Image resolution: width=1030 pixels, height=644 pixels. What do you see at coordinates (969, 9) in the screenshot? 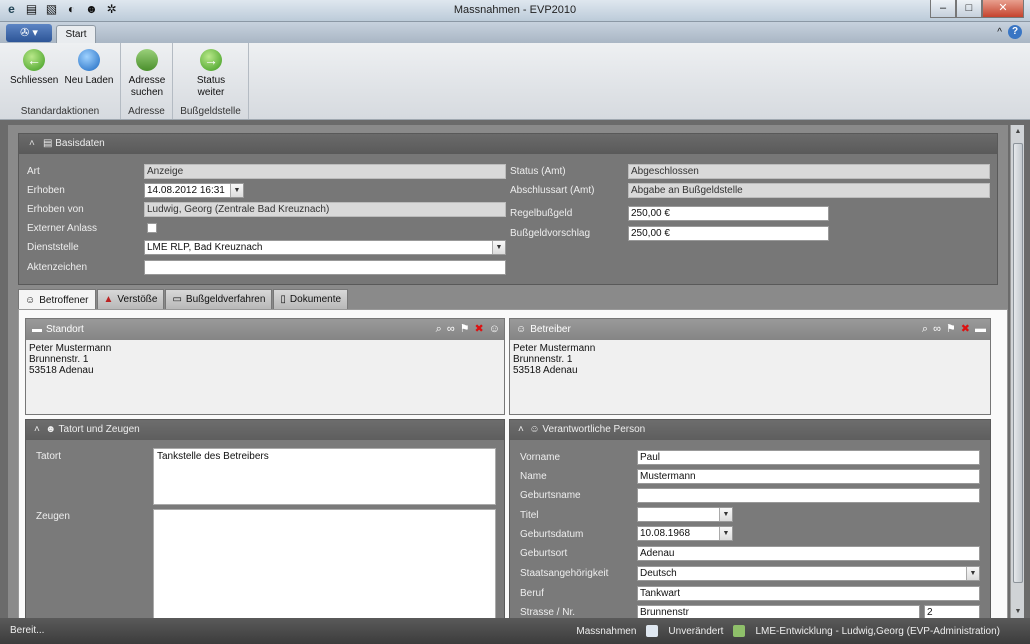
I see `maximize-button: □` at bounding box center [969, 9].